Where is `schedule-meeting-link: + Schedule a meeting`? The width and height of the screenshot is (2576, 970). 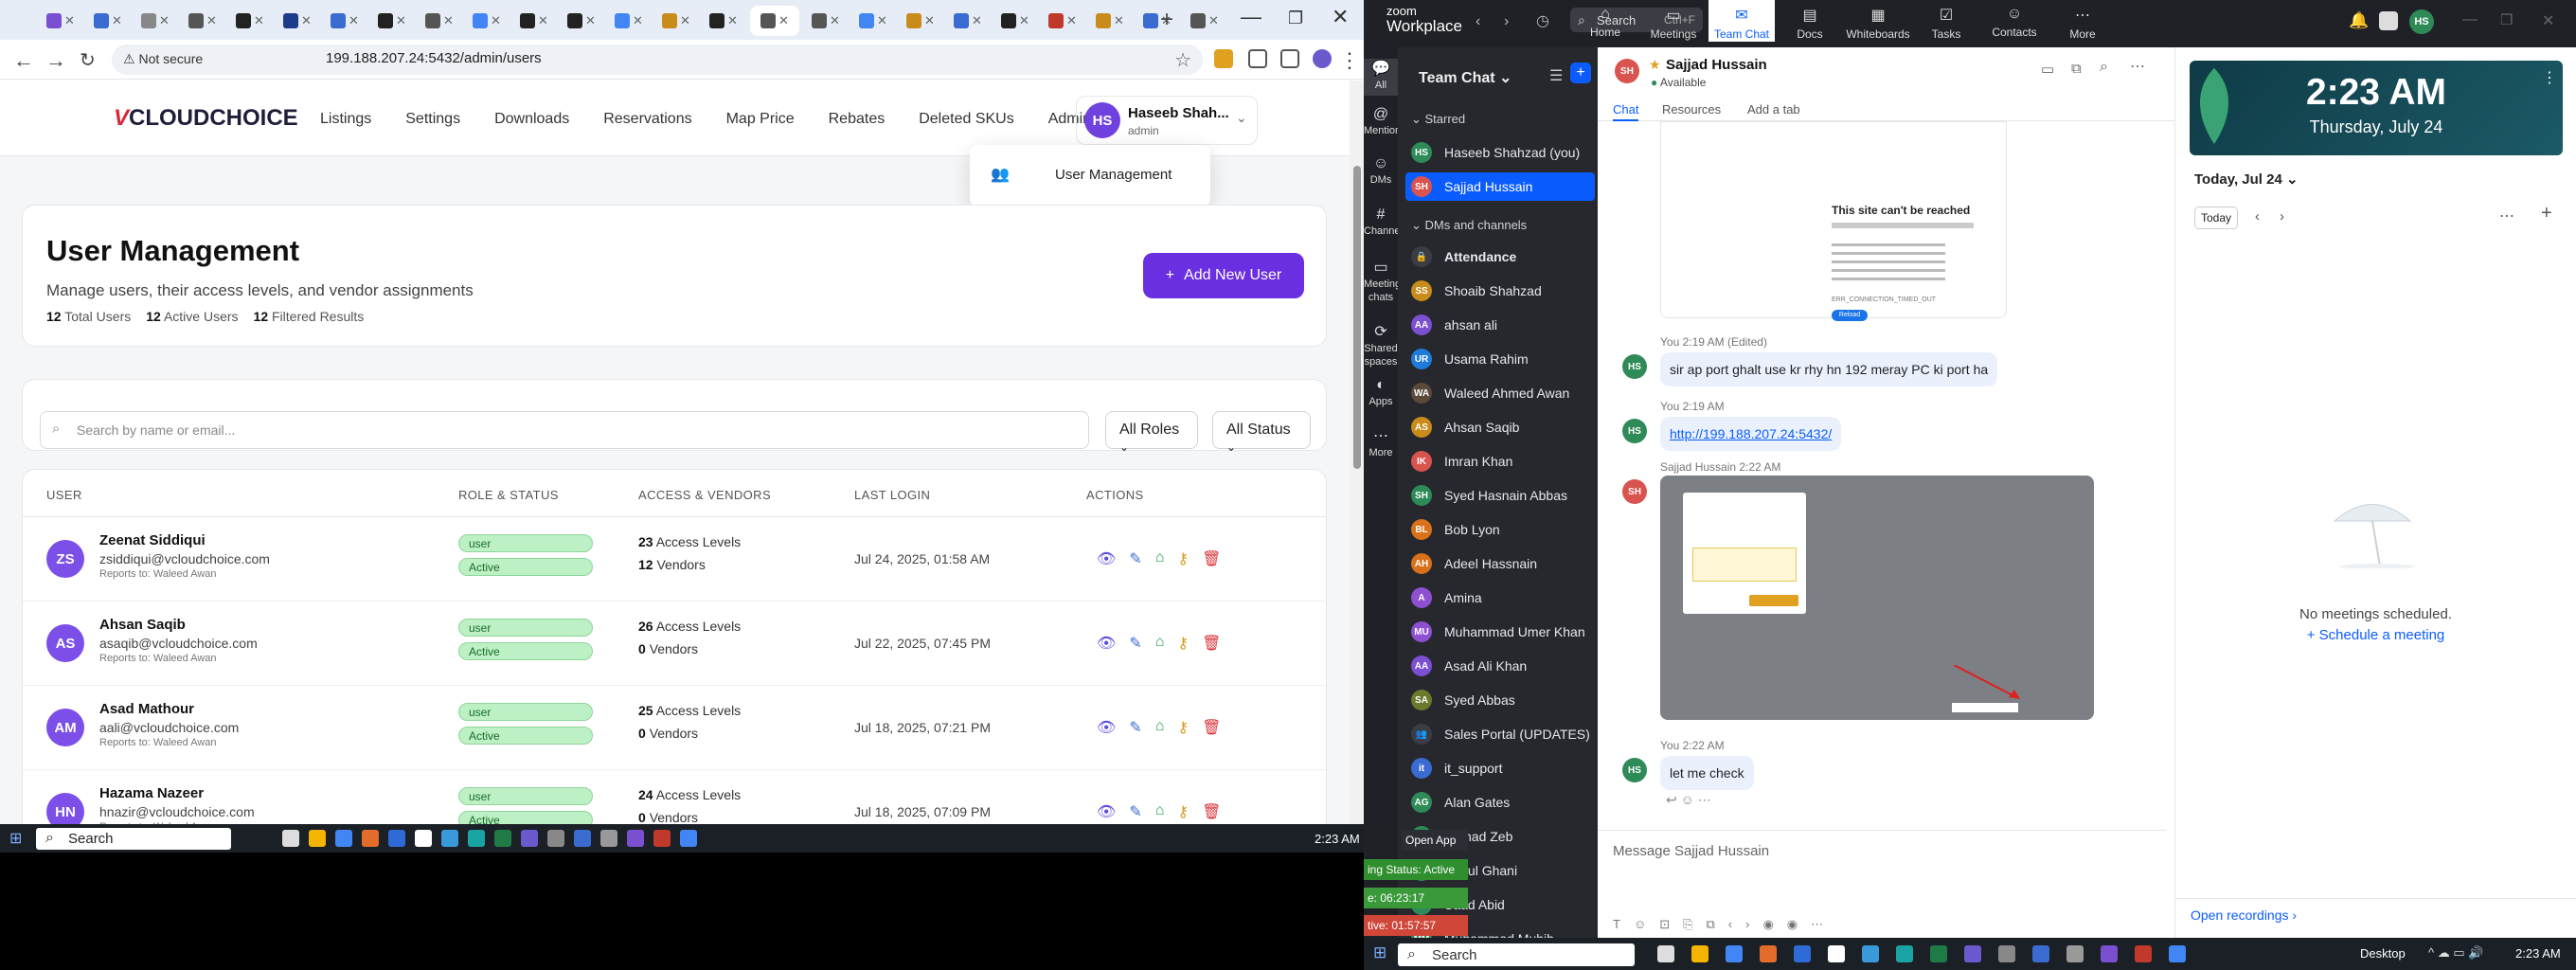 schedule-meeting-link: + Schedule a meeting is located at coordinates (2375, 635).